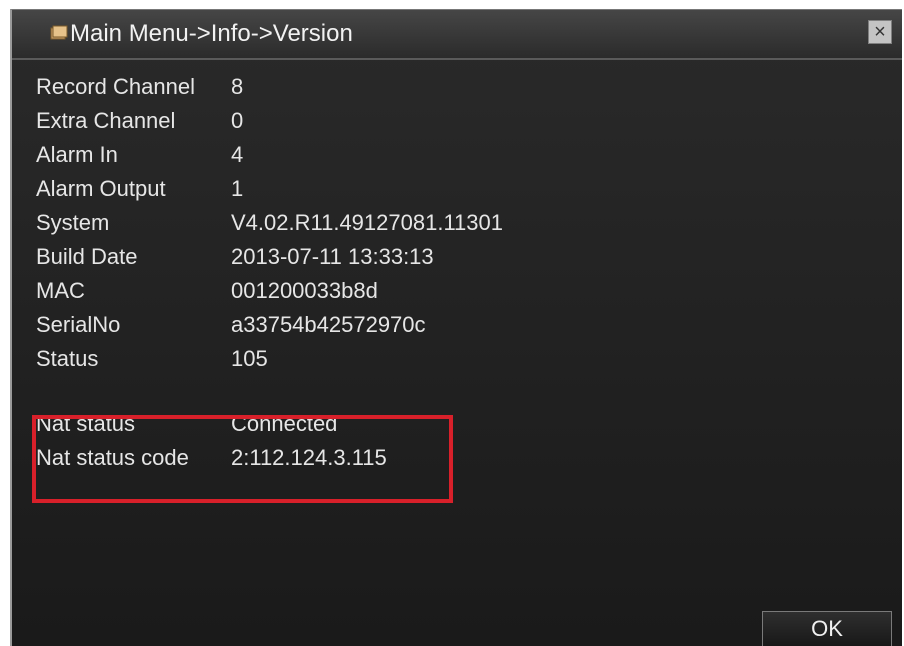  I want to click on info-label: Record Channel, so click(115, 86).